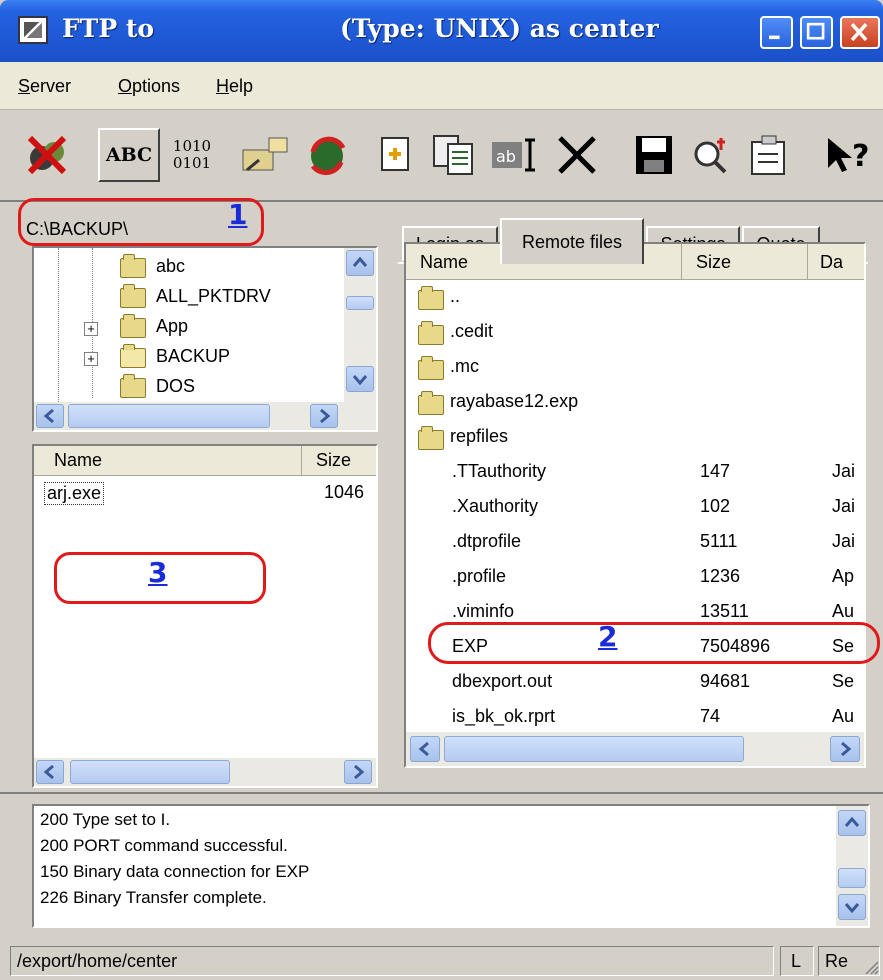 The height and width of the screenshot is (980, 883). Describe the element at coordinates (870, 966) in the screenshot. I see `resize-grip-icon` at that location.